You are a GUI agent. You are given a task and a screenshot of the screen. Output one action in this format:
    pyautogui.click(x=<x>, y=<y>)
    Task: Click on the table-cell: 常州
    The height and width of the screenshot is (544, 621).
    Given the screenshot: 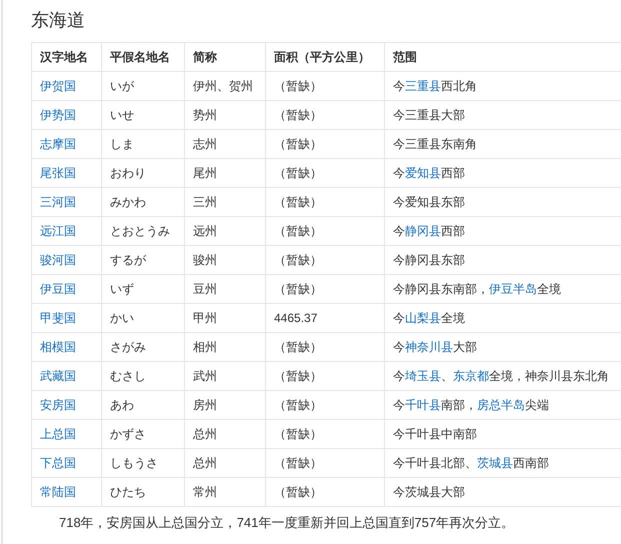 What is the action you would take?
    pyautogui.click(x=225, y=492)
    